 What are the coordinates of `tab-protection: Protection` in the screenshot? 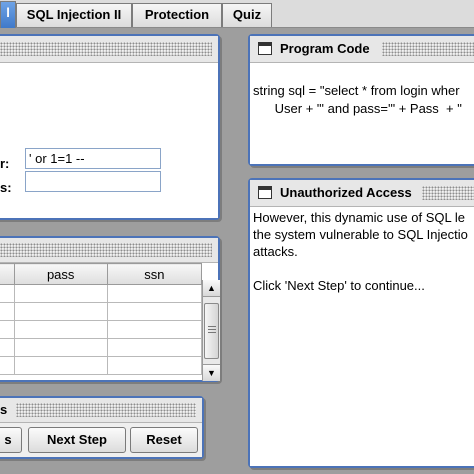 It's located at (177, 15).